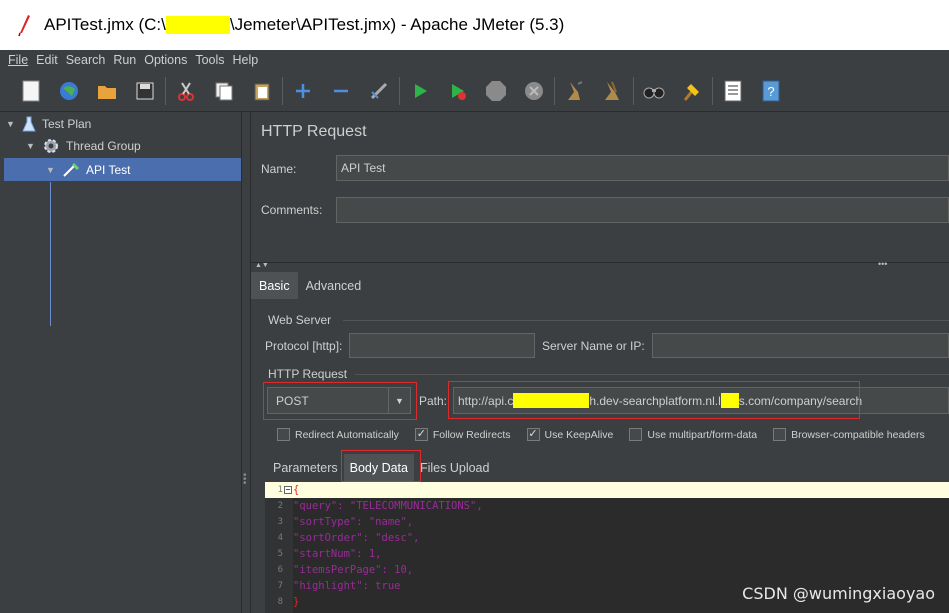  What do you see at coordinates (329, 554) in the screenshot?
I see `editor-line: 5 "startNum": 1,` at bounding box center [329, 554].